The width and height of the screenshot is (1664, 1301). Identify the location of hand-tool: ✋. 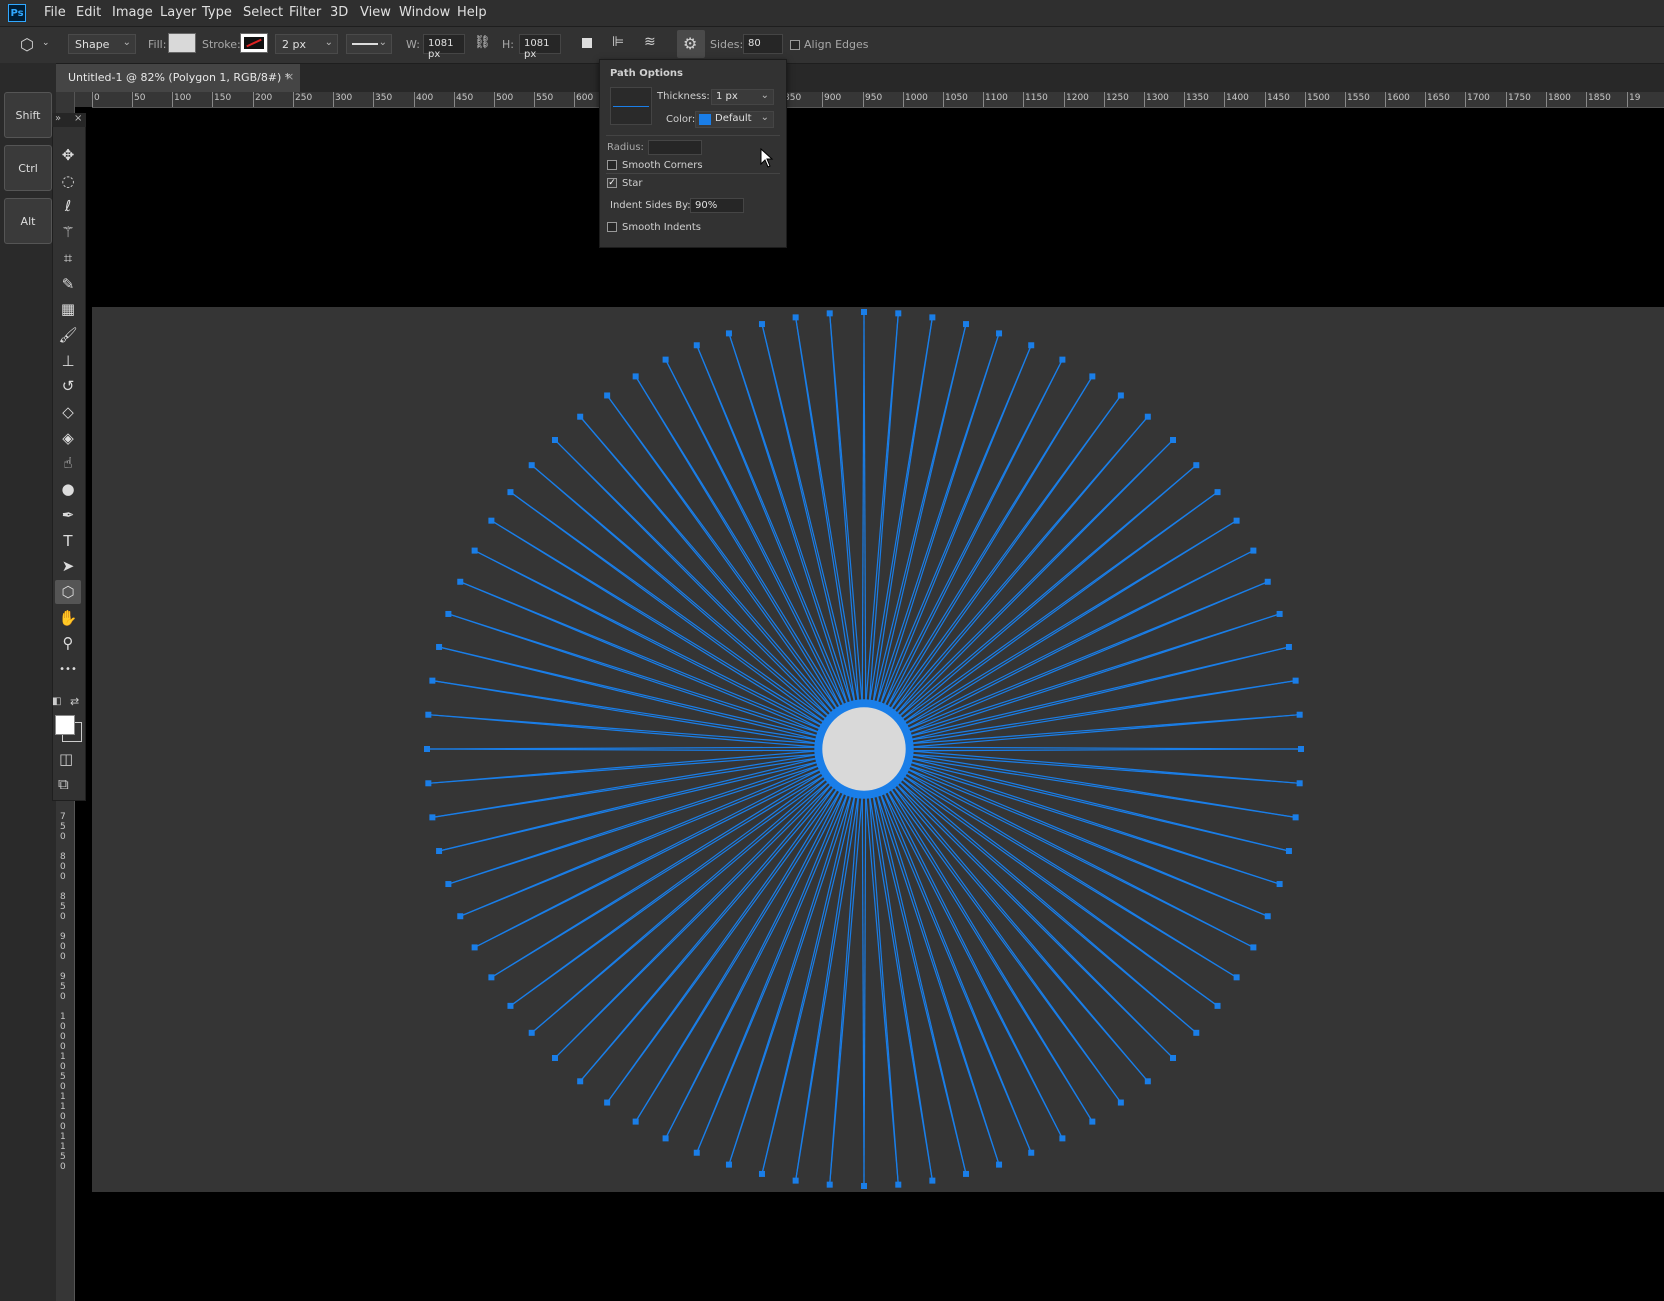
(68, 618).